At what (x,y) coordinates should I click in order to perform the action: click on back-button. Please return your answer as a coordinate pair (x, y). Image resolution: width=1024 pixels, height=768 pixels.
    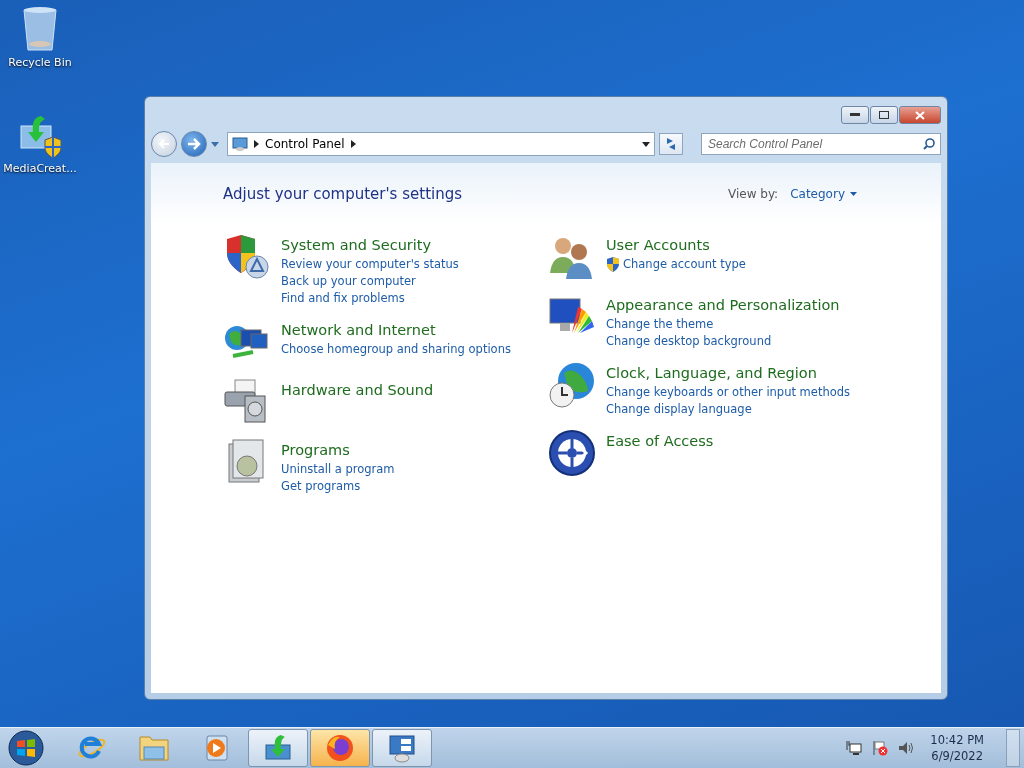
    Looking at the image, I should click on (164, 144).